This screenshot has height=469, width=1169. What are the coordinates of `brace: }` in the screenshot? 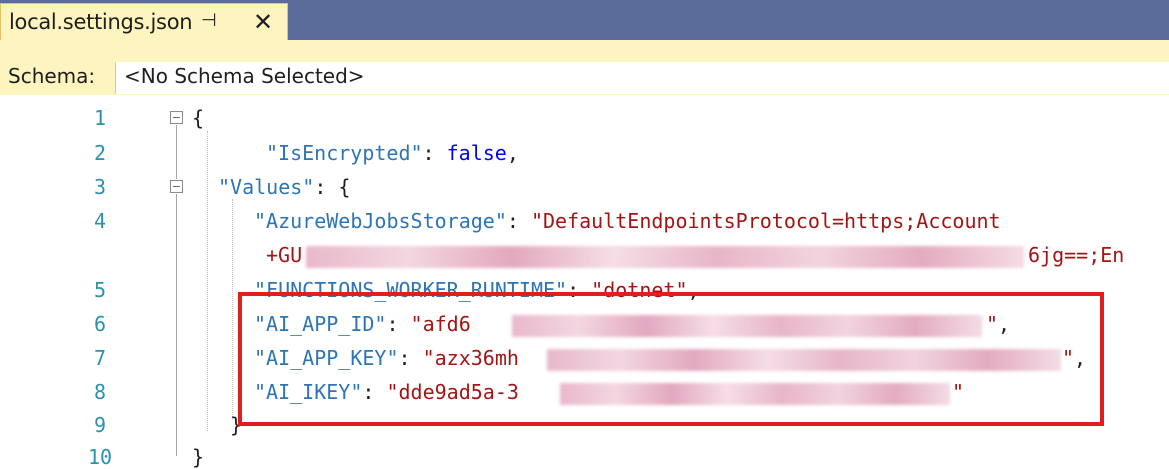 It's located at (198, 457).